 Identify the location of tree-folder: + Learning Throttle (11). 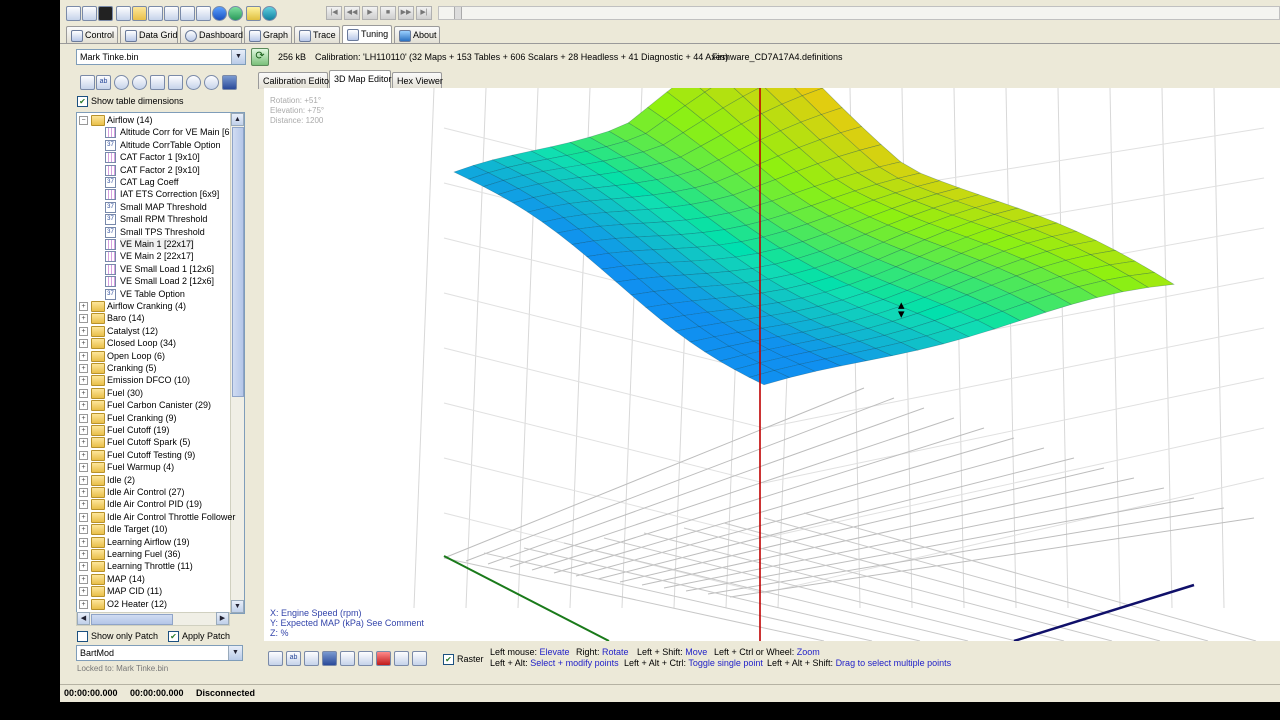
(152, 566).